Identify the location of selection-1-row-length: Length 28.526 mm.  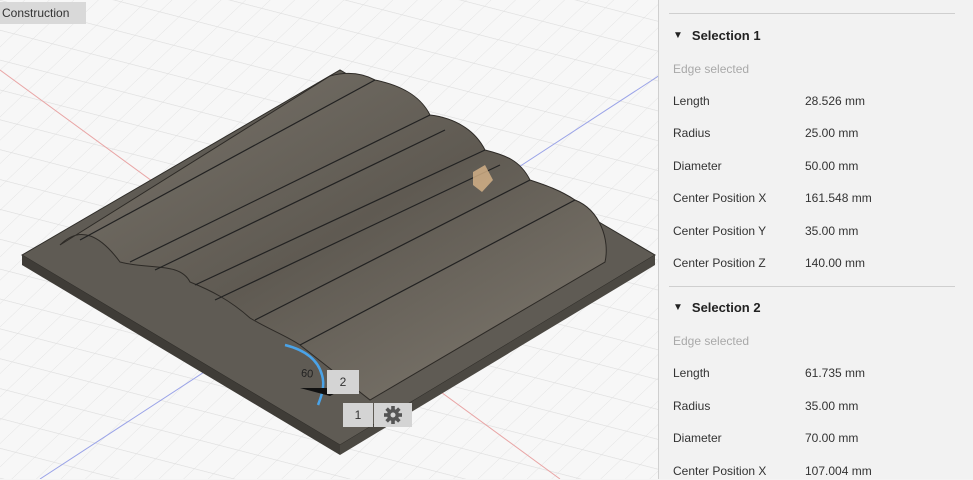
(769, 101).